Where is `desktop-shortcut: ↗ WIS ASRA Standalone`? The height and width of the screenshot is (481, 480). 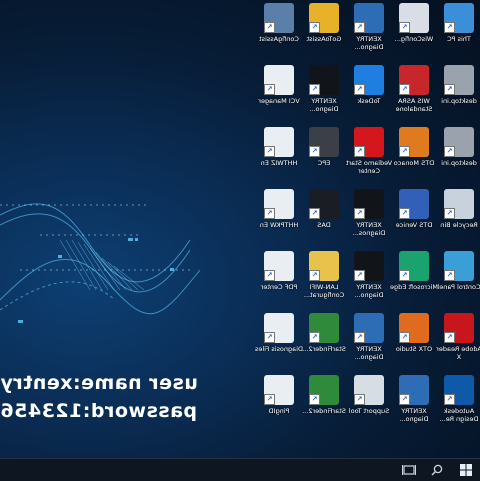 desktop-shortcut: ↗ WIS ASRA Standalone is located at coordinates (414, 94).